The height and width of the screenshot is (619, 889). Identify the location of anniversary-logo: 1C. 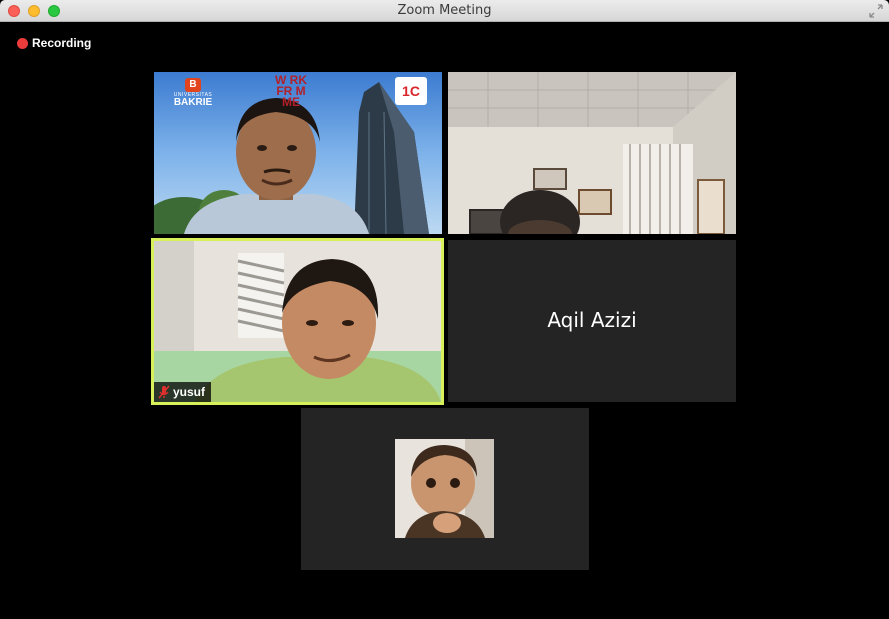
(411, 91).